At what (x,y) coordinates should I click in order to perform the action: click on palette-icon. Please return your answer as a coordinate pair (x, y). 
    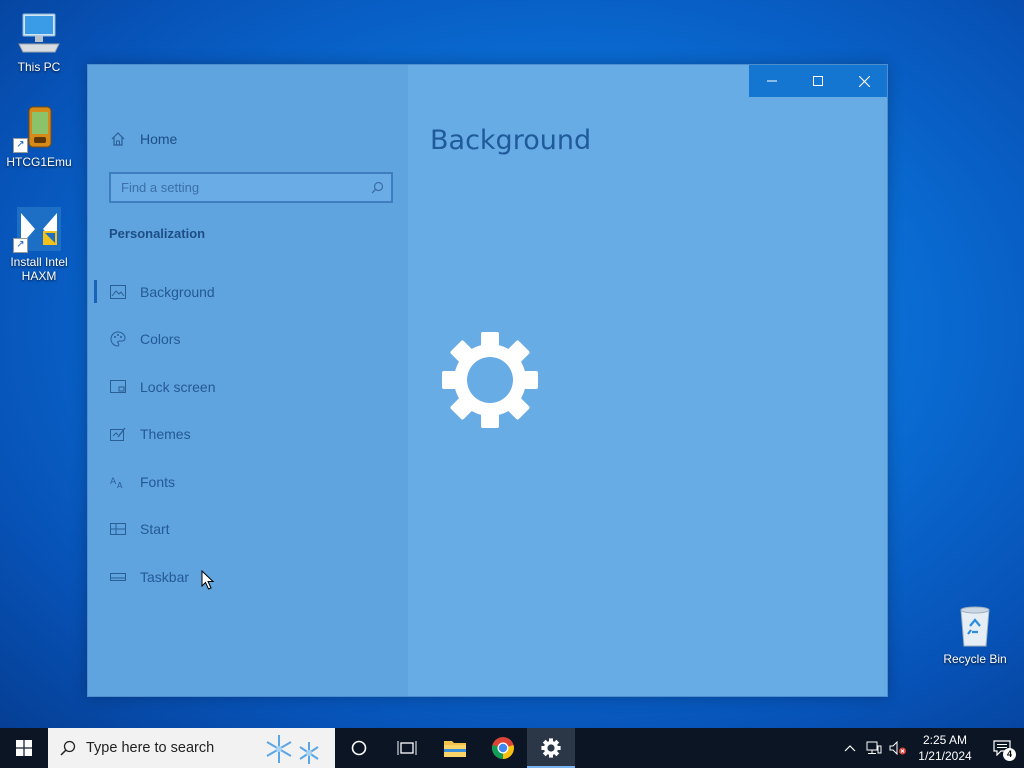
    Looking at the image, I should click on (118, 339).